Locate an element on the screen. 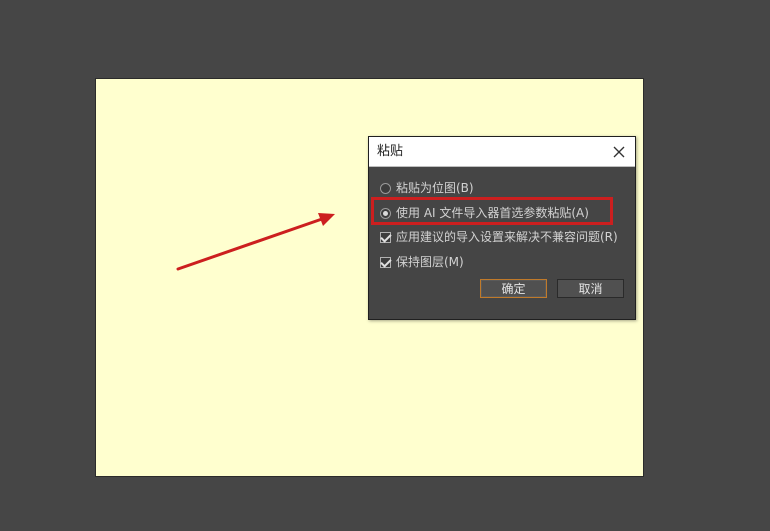  paste-bitmap-label: 粘贴为位图(B) is located at coordinates (435, 188).